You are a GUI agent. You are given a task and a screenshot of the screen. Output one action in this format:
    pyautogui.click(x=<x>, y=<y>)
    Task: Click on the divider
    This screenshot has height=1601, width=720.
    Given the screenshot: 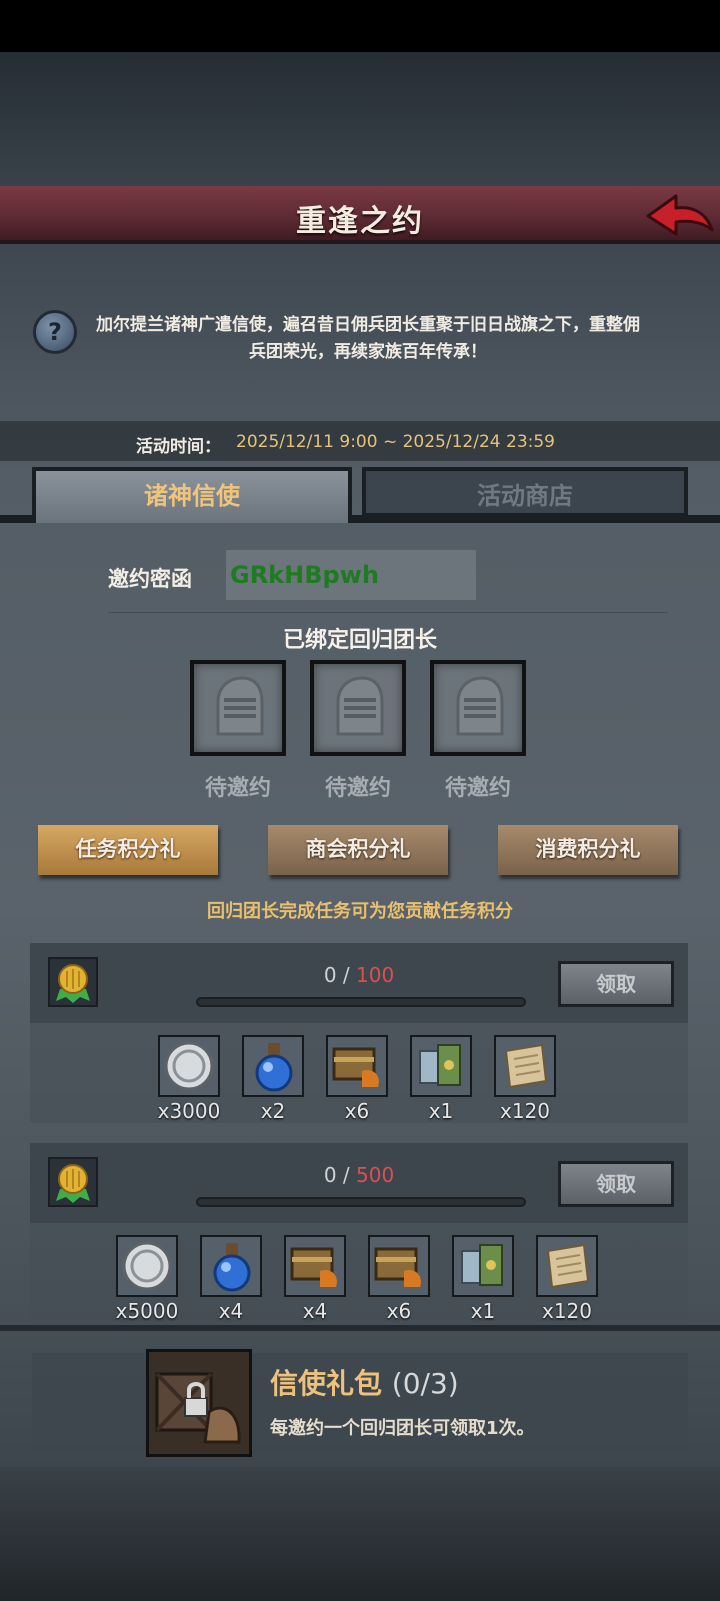 What is the action you would take?
    pyautogui.click(x=388, y=612)
    